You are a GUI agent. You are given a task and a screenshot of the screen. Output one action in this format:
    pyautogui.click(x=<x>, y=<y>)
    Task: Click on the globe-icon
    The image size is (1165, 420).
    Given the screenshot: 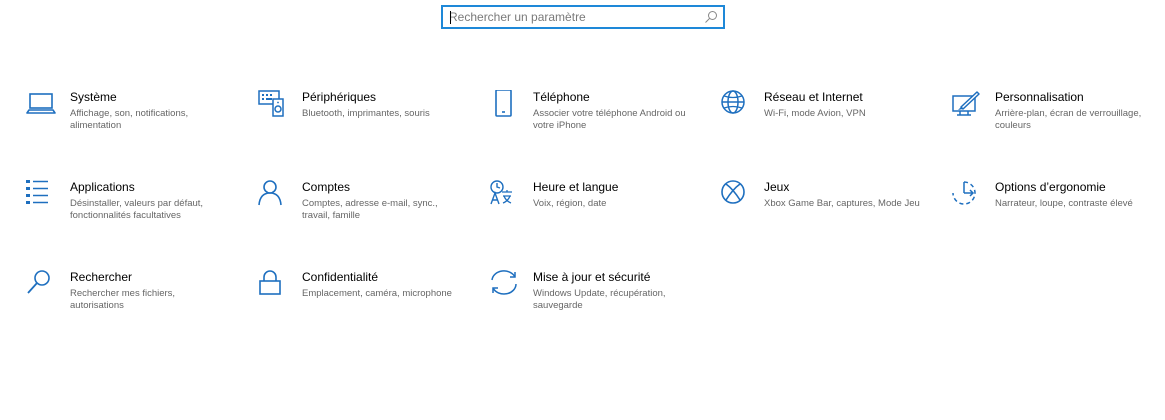 What is the action you would take?
    pyautogui.click(x=736, y=106)
    